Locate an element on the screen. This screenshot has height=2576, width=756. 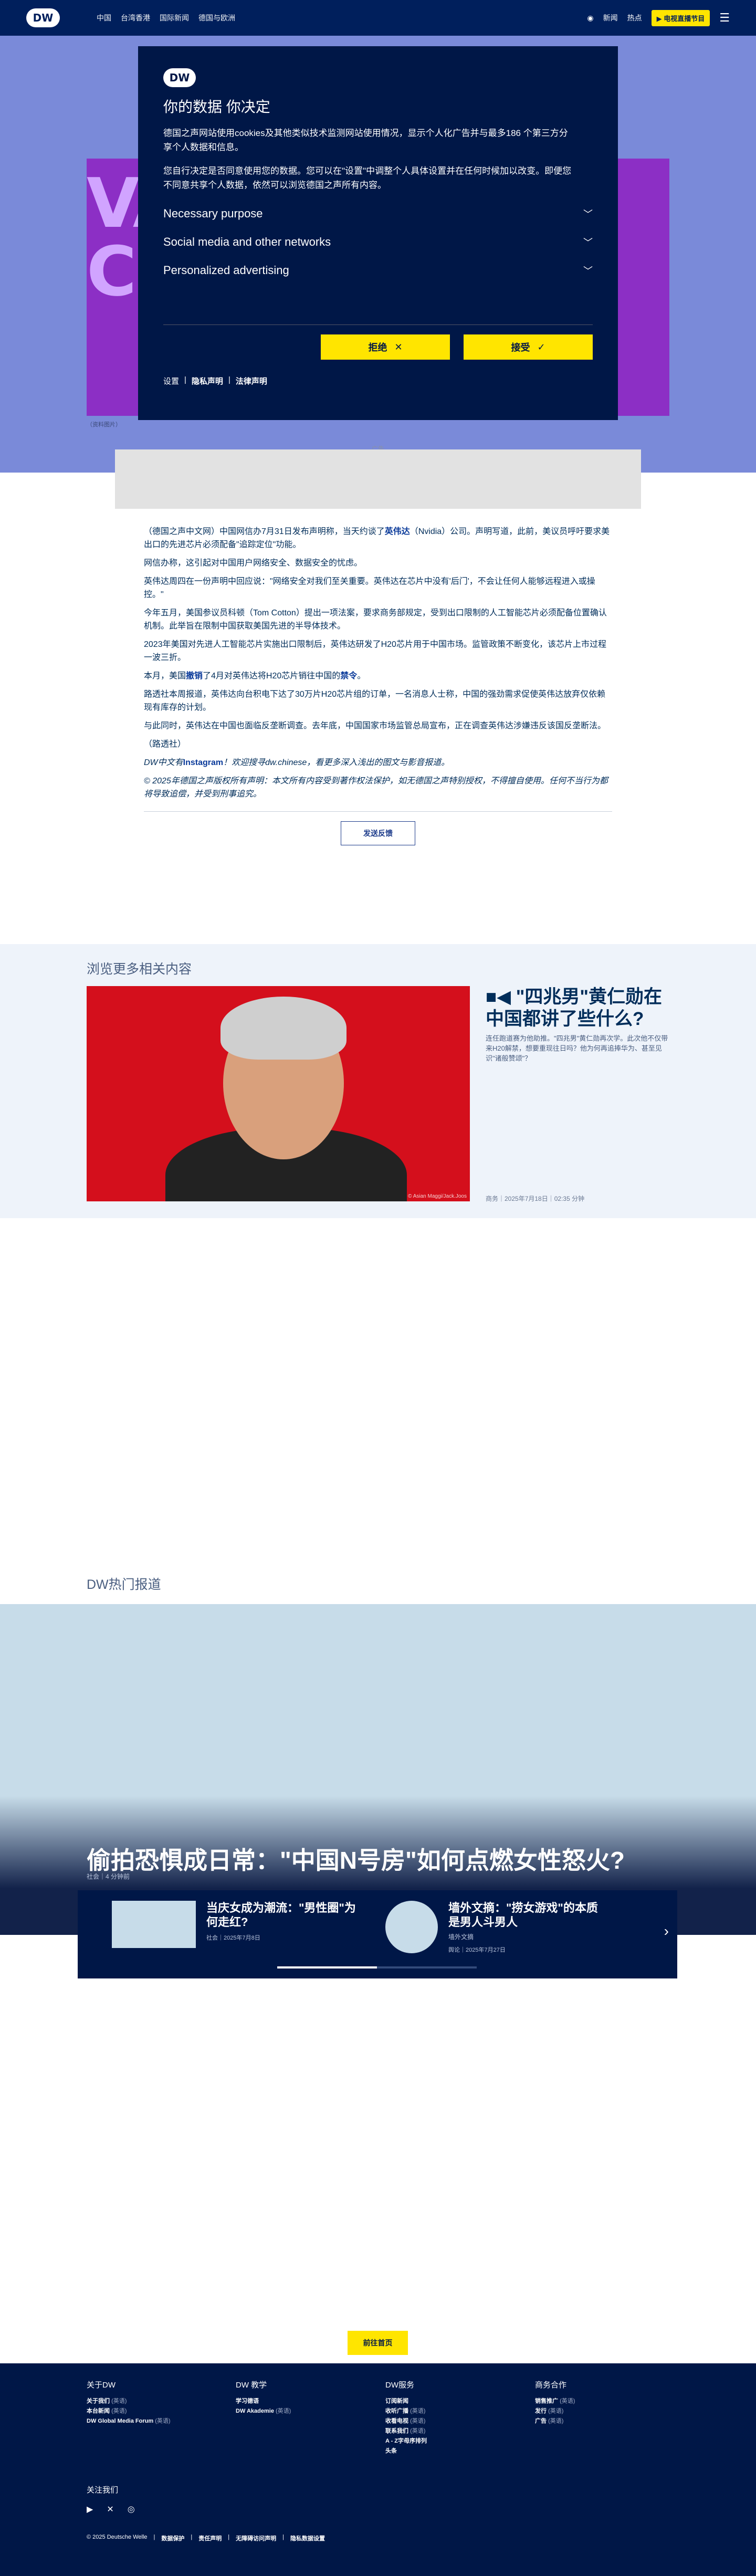
header-right: ◉ 新闻 热点 ▶ 电视直播节目 ☰ is located at coordinates (658, 17).